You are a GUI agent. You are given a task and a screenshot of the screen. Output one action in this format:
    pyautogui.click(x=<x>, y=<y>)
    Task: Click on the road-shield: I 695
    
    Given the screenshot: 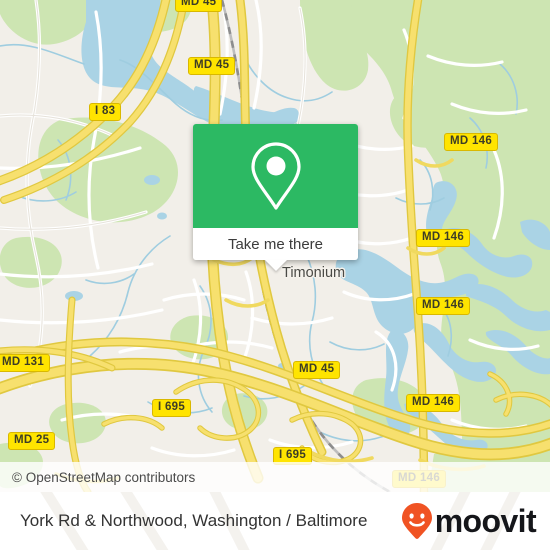 What is the action you would take?
    pyautogui.click(x=172, y=408)
    